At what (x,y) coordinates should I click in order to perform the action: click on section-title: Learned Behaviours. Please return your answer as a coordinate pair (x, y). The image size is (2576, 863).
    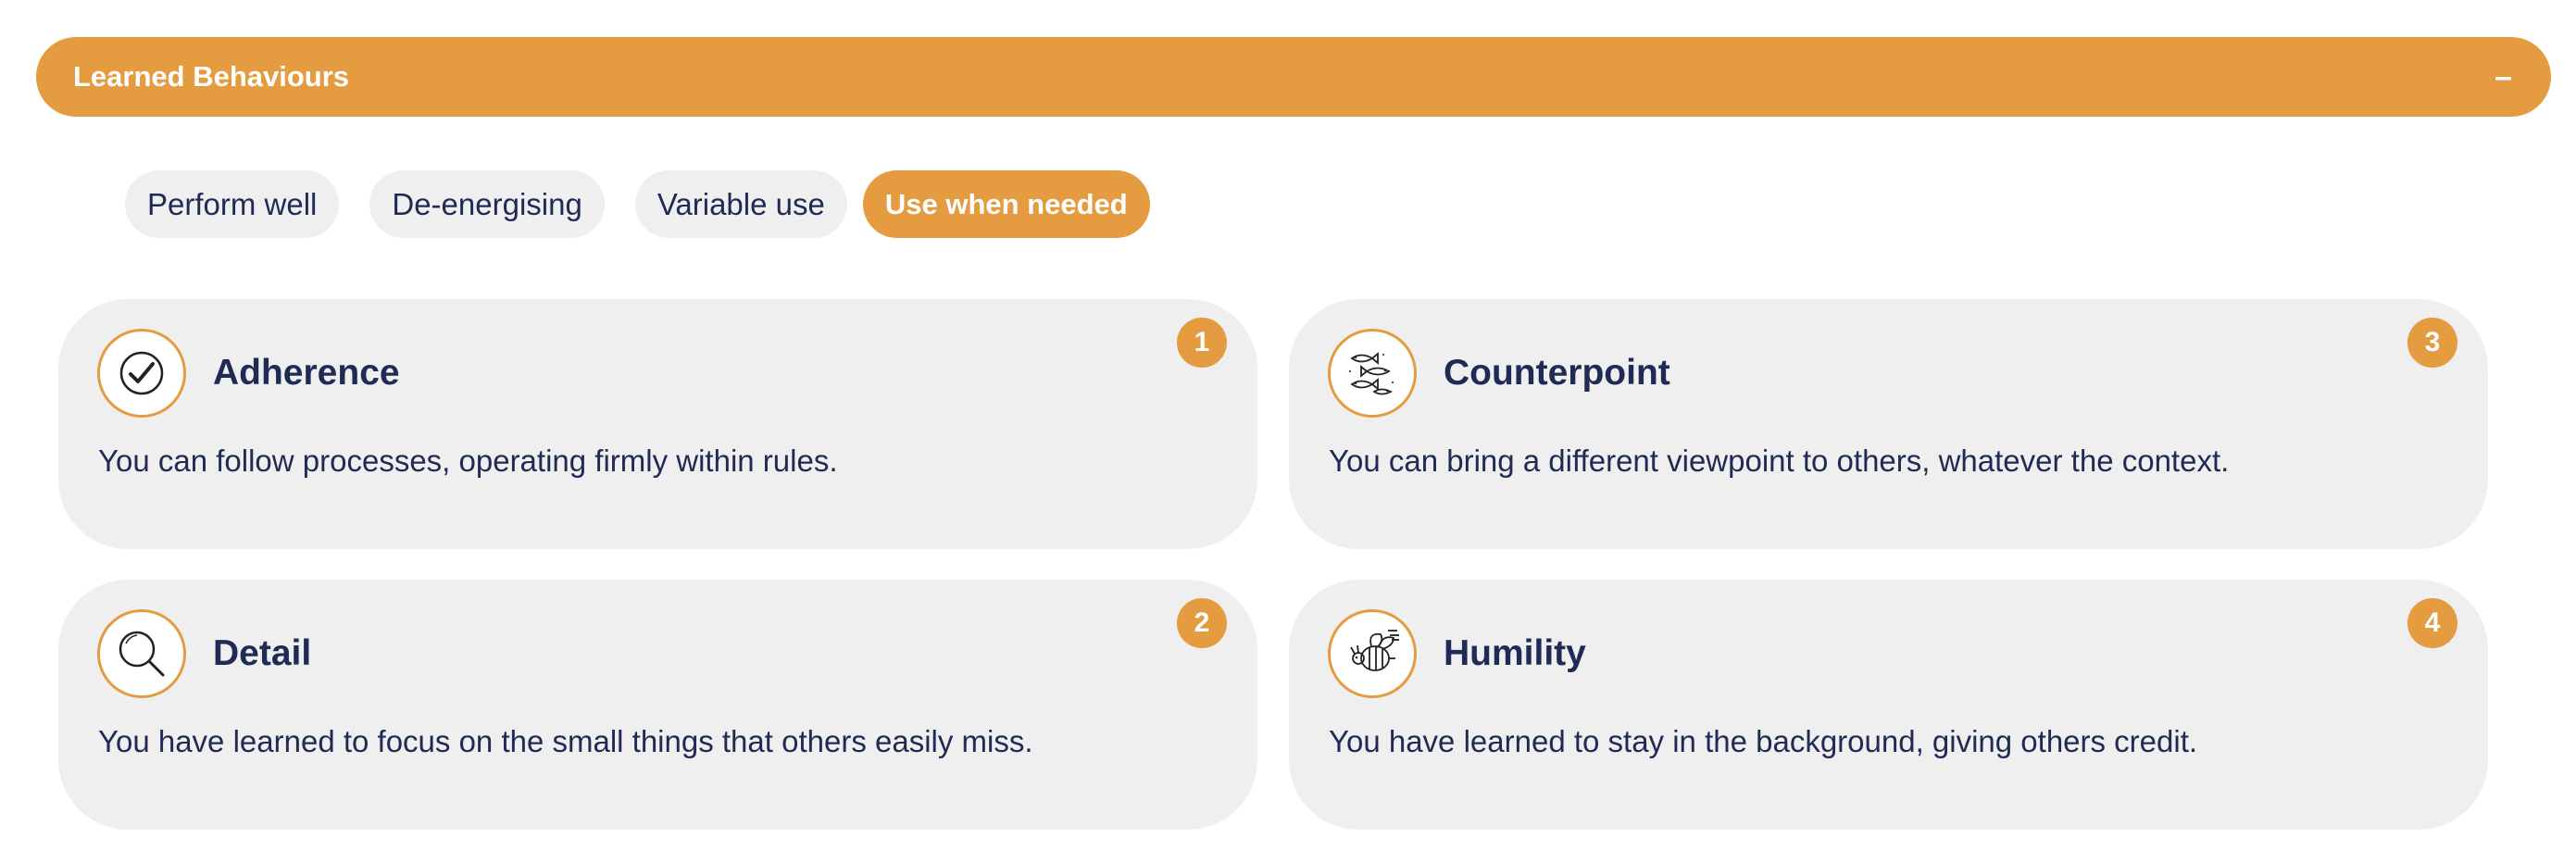
    Looking at the image, I should click on (212, 76).